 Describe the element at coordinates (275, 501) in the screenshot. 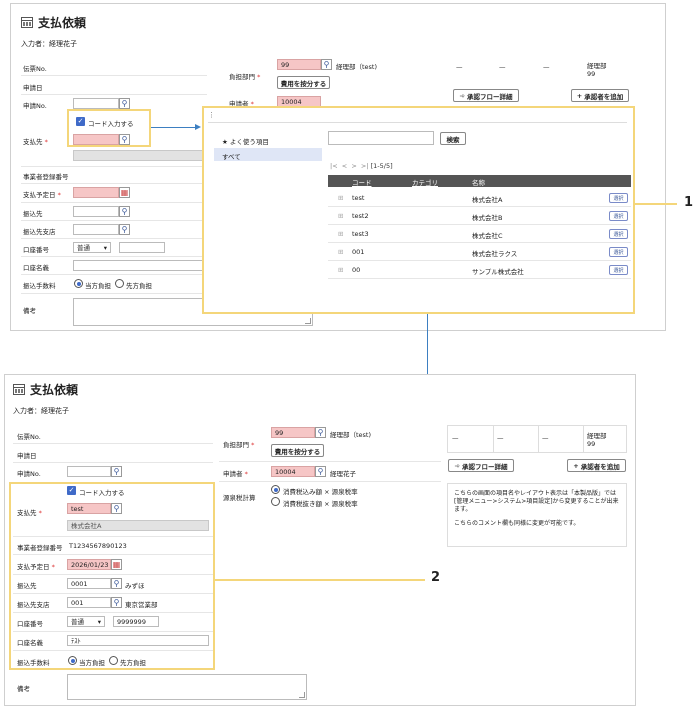

I see `withholding-excl-radio` at that location.